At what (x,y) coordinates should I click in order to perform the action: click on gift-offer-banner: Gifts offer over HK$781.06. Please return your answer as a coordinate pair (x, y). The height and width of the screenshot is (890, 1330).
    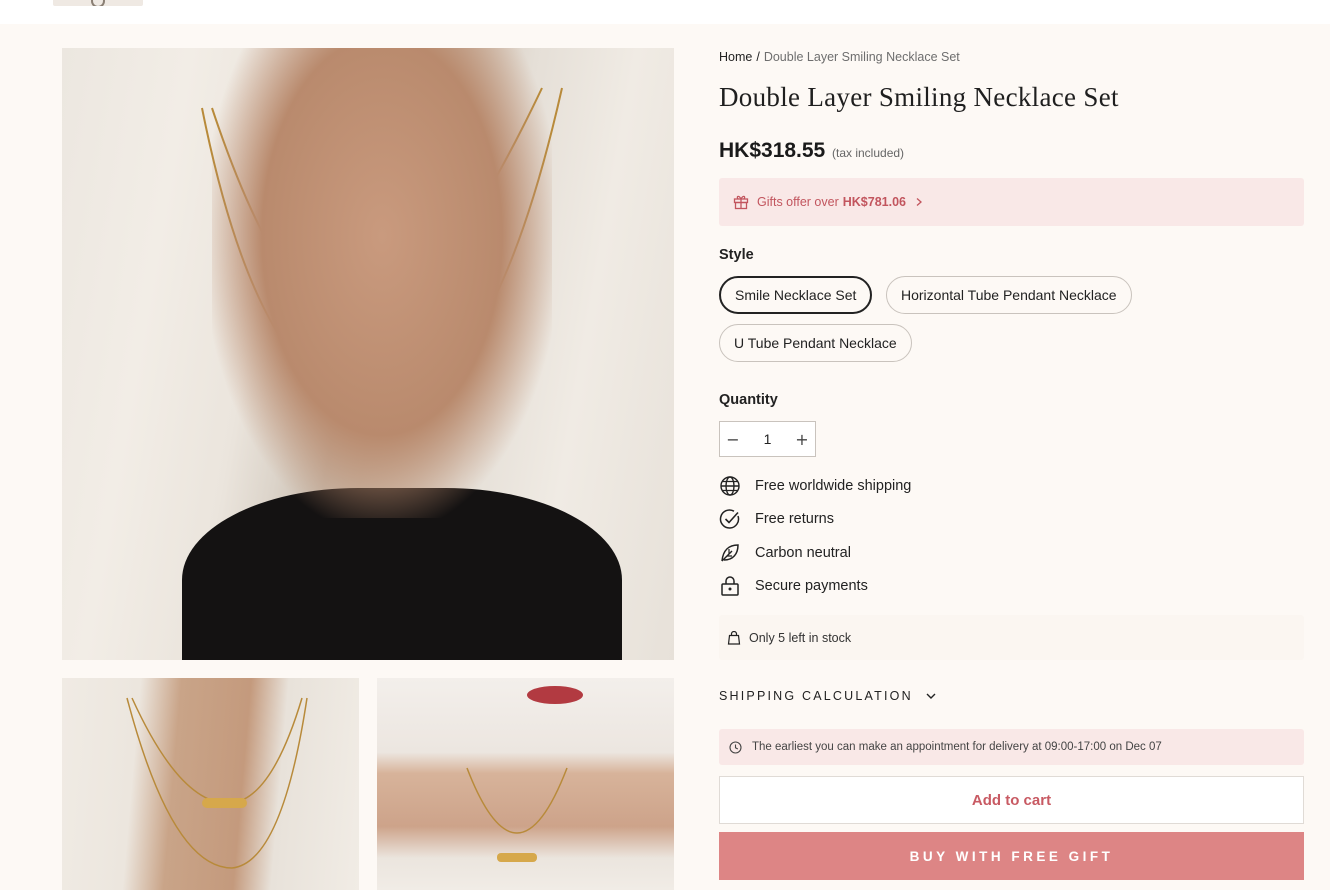
    Looking at the image, I should click on (1011, 202).